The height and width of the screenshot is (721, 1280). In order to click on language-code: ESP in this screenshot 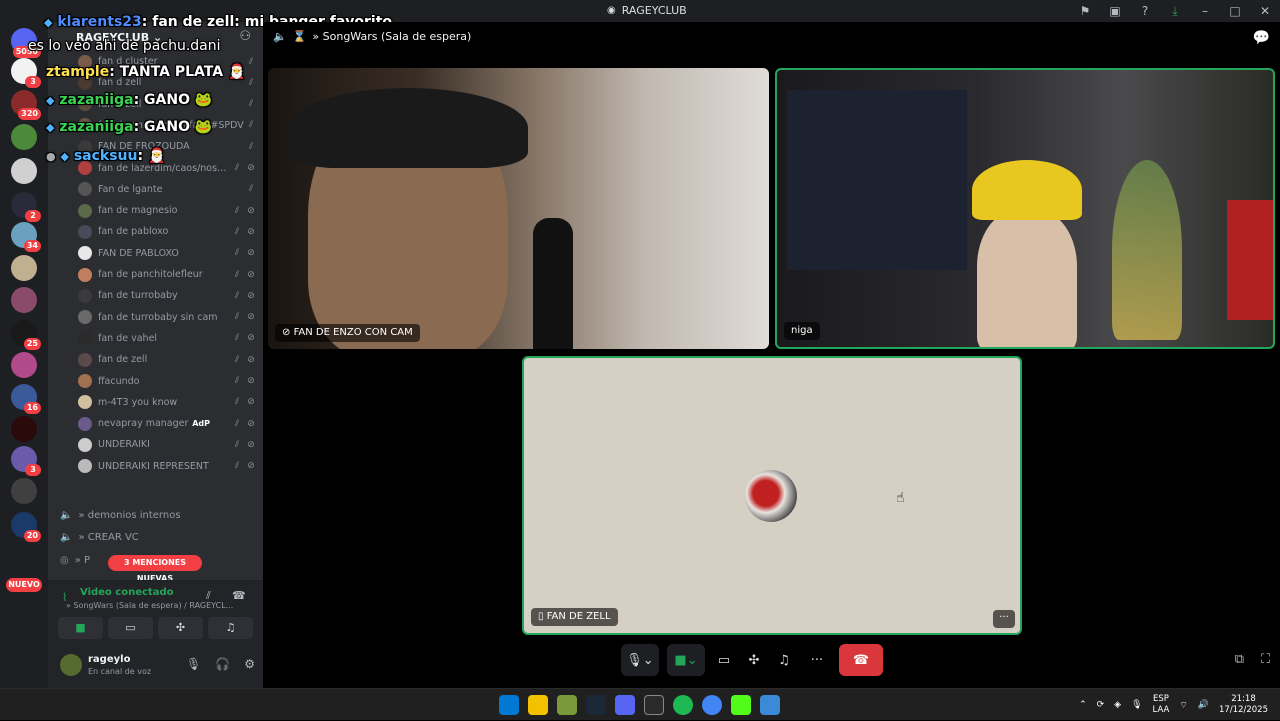, I will do `click(1160, 699)`.